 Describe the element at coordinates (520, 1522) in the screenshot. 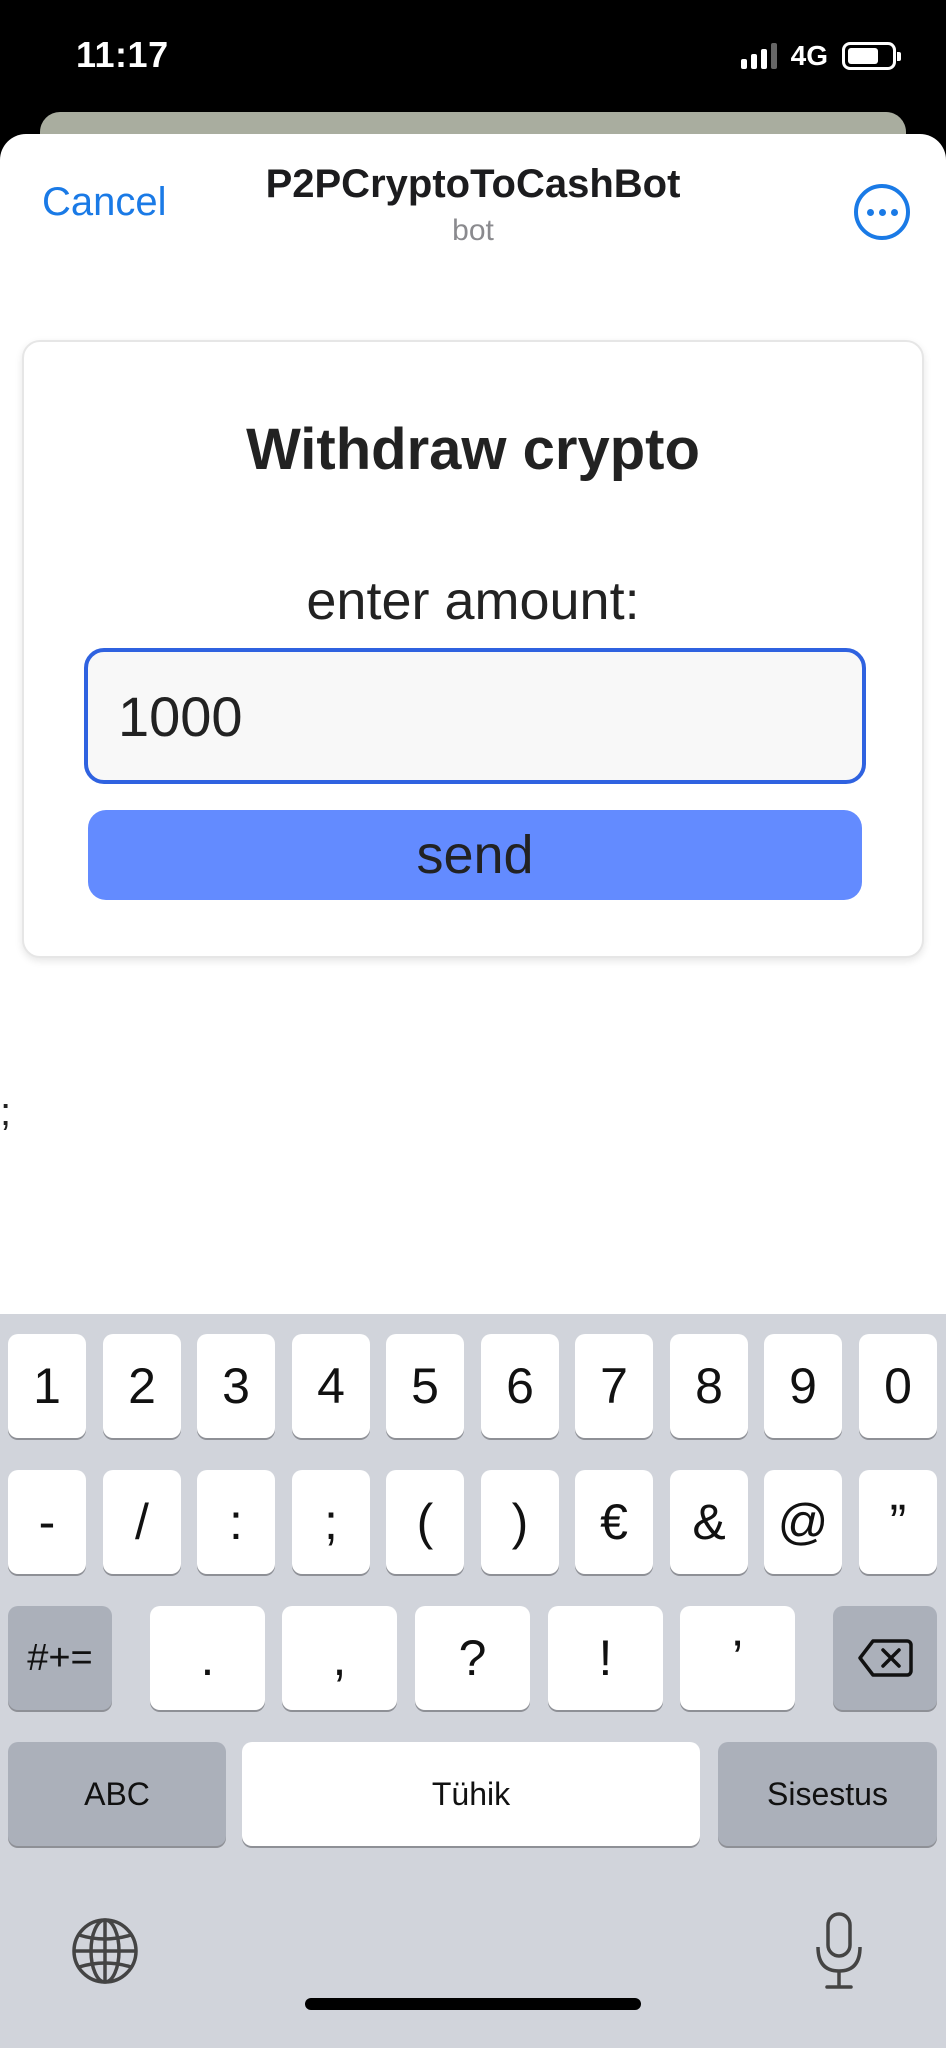

I see `key-close-paren: )` at that location.